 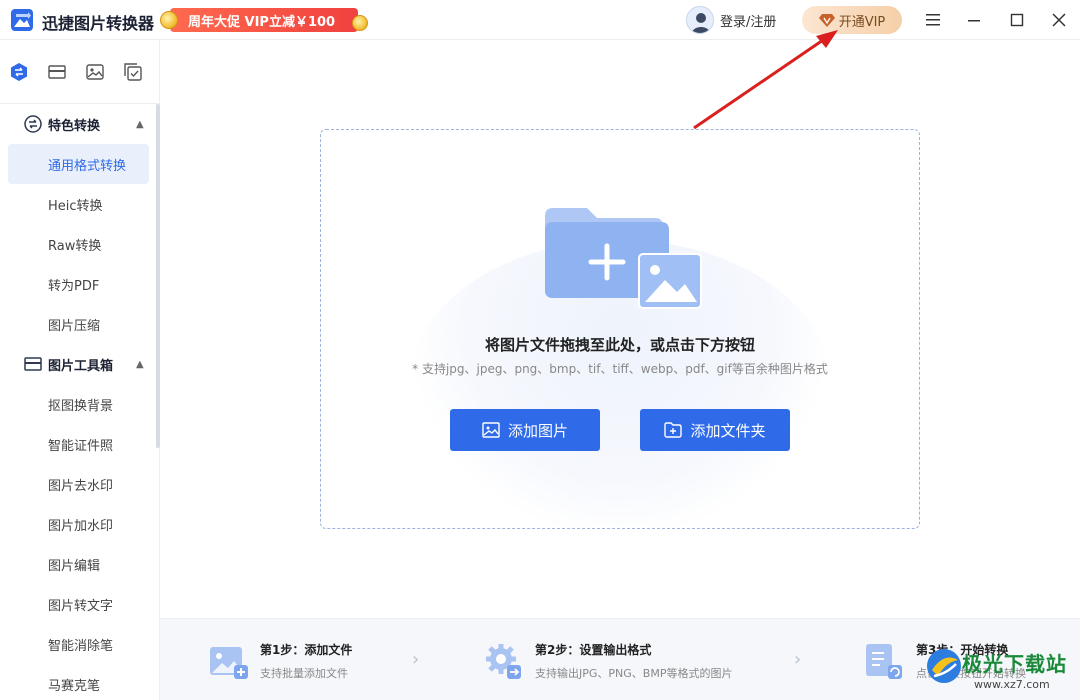 I want to click on sidebar-item-id-photo: 智能证件照, so click(x=78, y=444).